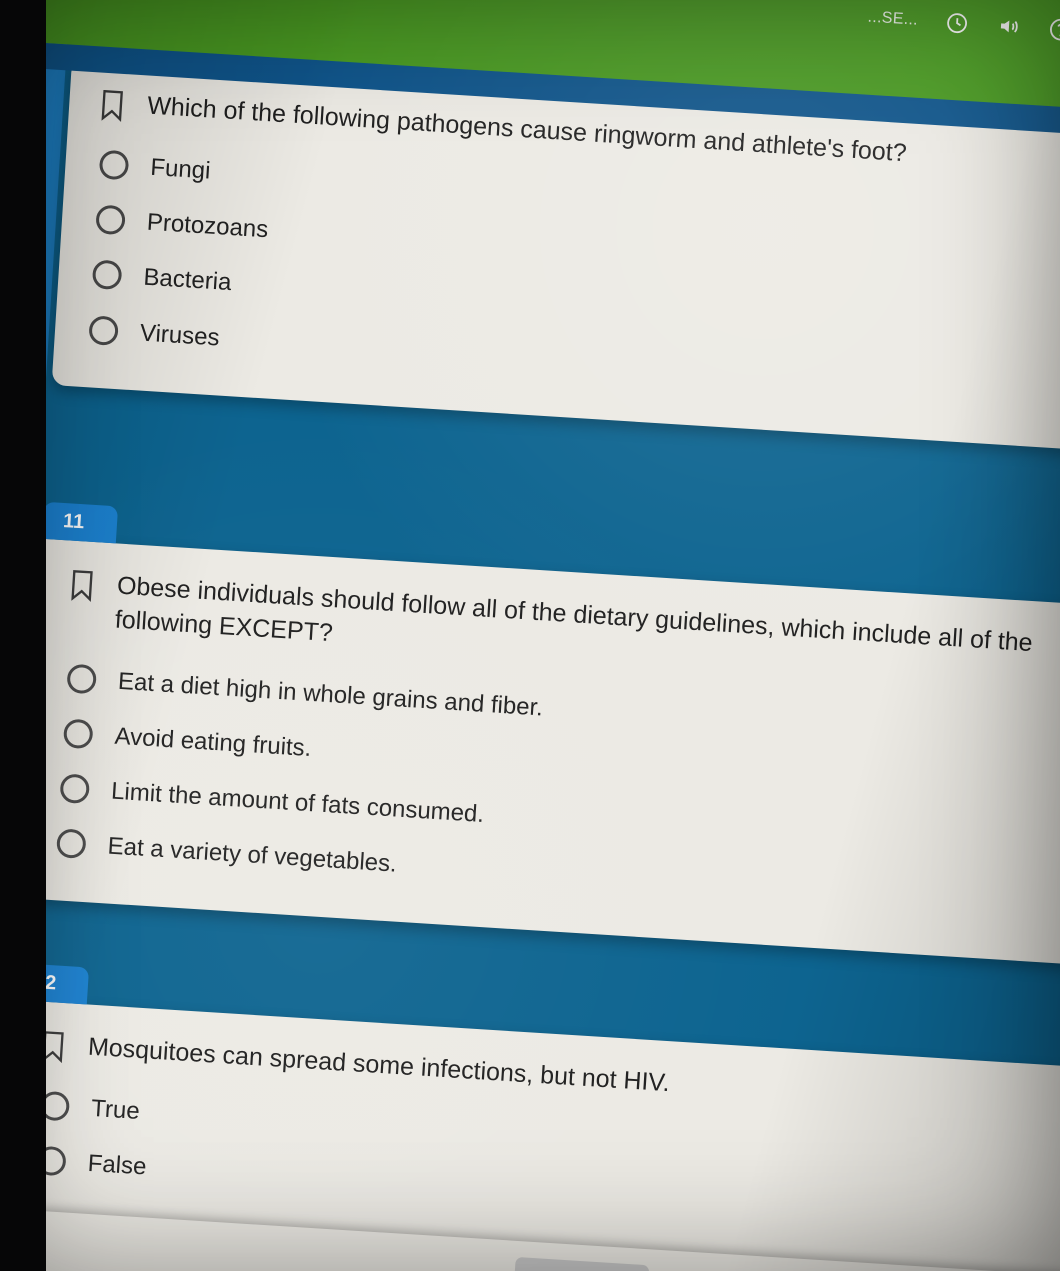 This screenshot has width=1060, height=1271. I want to click on device-bezel-left, so click(23, 635).